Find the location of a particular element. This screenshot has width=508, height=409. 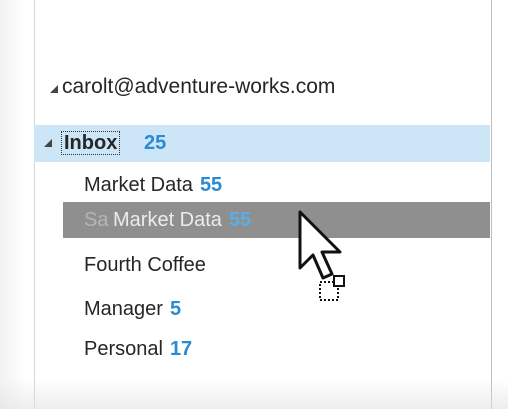

folder-item-market-data: Market Data 55 is located at coordinates (153, 185).